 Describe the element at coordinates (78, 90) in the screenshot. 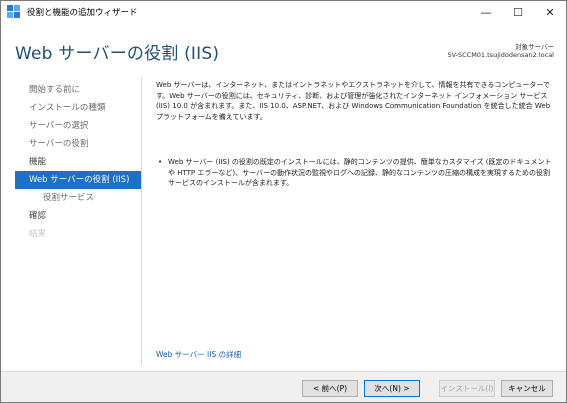

I see `nav-item: 開始する前に` at that location.